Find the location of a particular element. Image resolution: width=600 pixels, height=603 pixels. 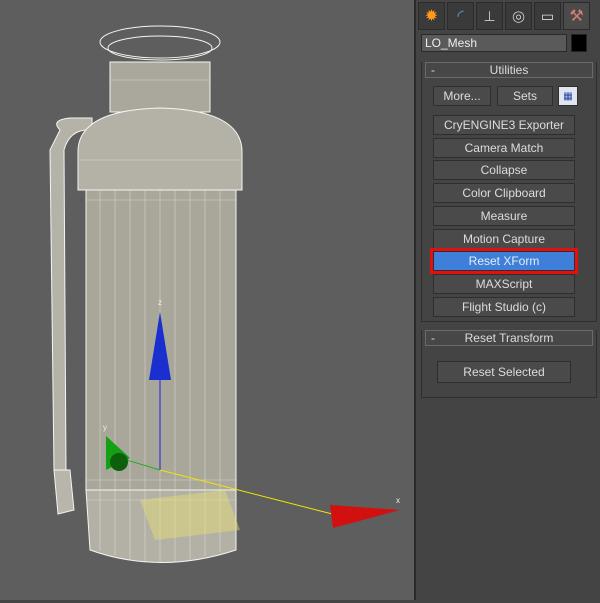

tab-motion: ◎ is located at coordinates (518, 16).